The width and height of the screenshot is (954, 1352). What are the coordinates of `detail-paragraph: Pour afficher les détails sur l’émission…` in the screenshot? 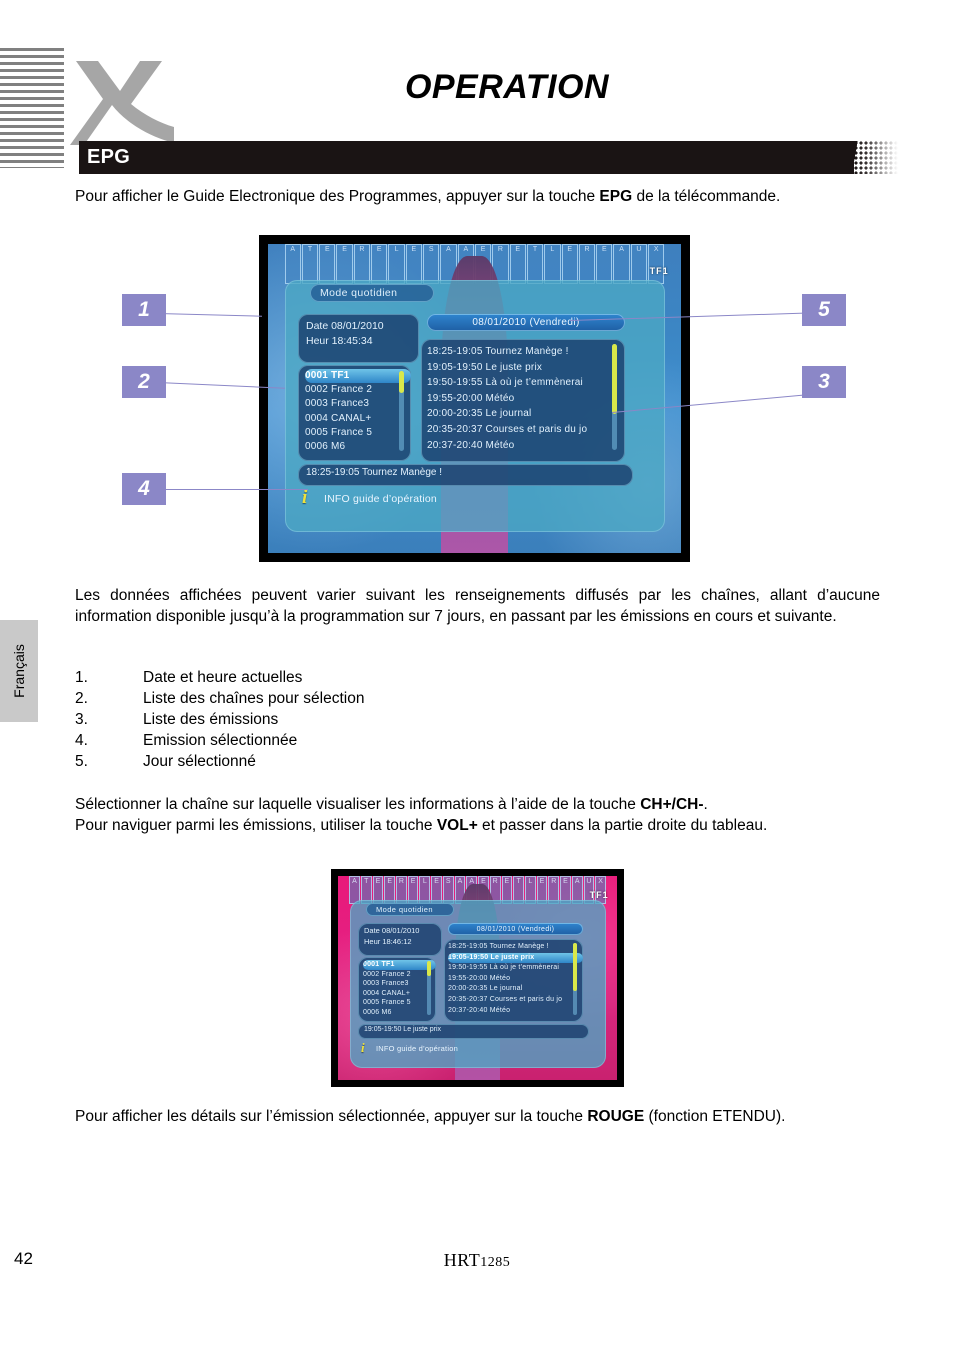 It's located at (477, 1116).